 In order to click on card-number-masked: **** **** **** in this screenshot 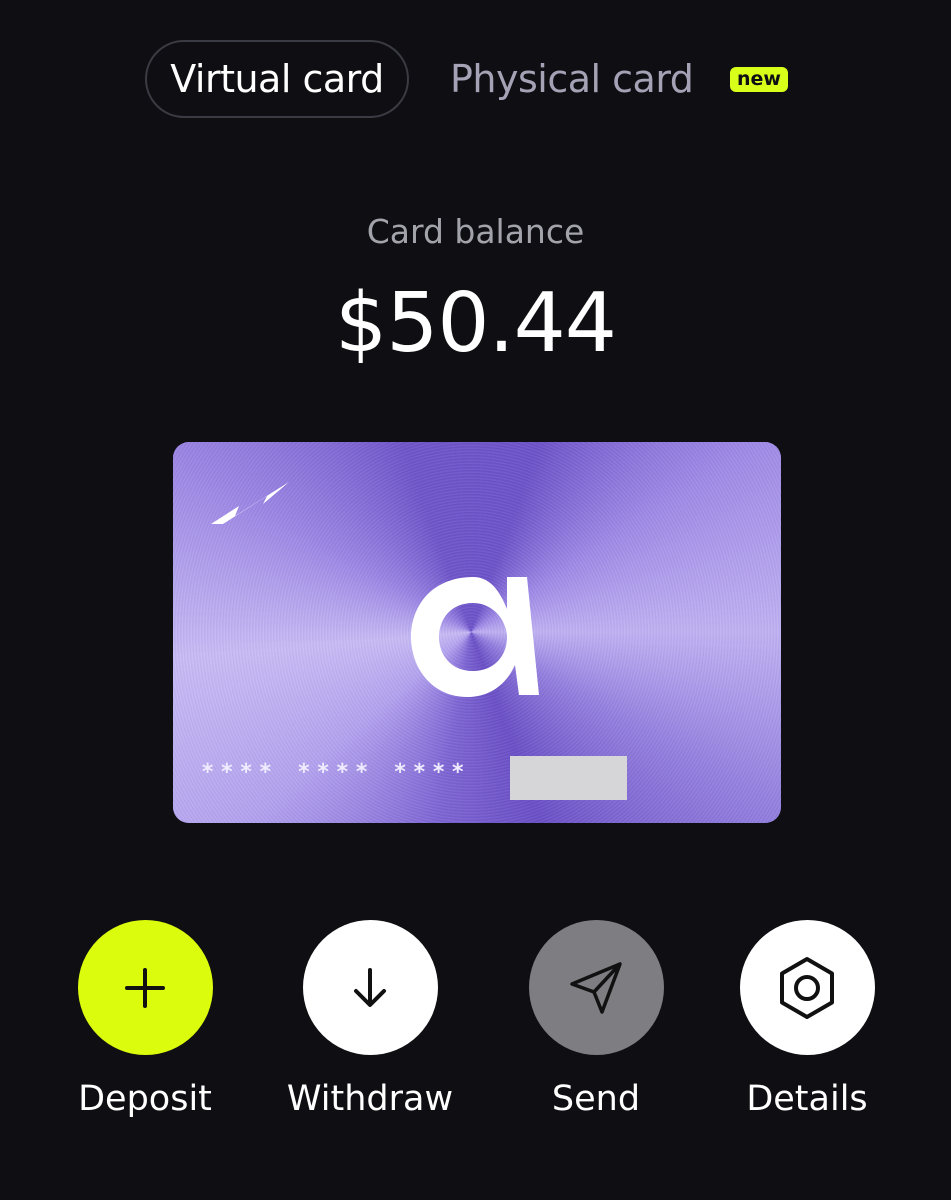, I will do `click(336, 772)`.